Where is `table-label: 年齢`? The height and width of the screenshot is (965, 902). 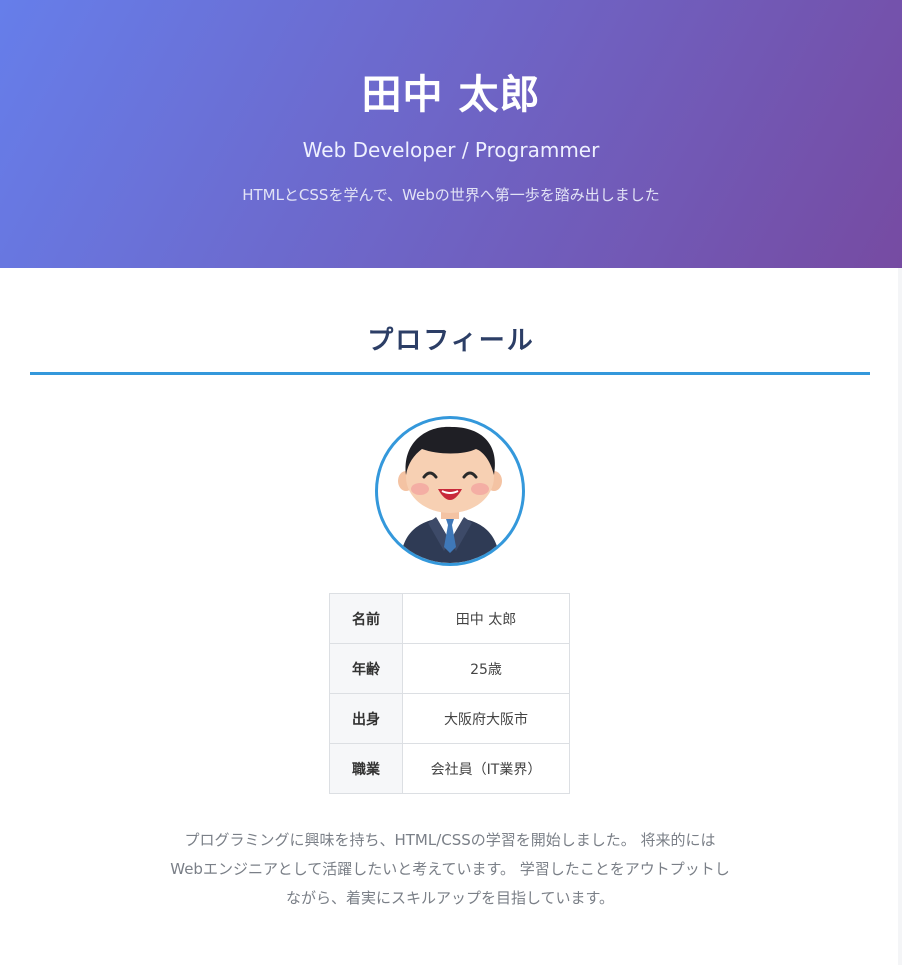
table-label: 年齢 is located at coordinates (366, 668).